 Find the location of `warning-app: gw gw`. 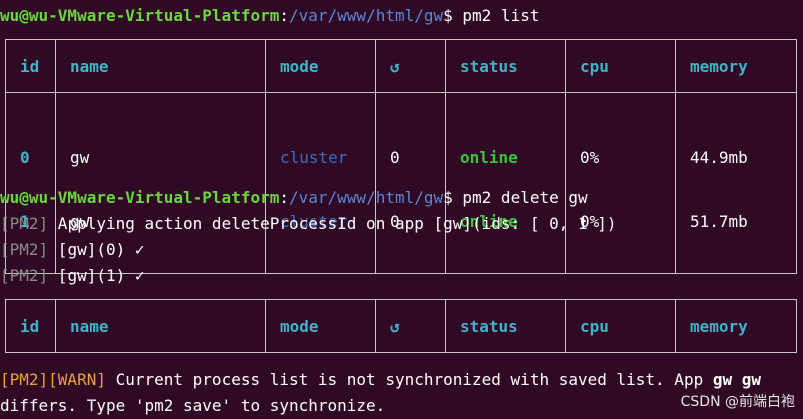

warning-app: gw gw is located at coordinates (737, 379).